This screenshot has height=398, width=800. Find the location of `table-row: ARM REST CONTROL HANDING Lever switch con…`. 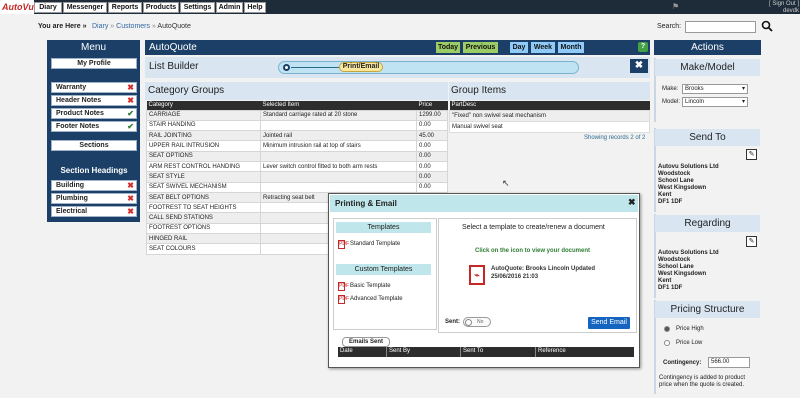

table-row: ARM REST CONTROL HANDING Lever switch con… is located at coordinates (297, 166).